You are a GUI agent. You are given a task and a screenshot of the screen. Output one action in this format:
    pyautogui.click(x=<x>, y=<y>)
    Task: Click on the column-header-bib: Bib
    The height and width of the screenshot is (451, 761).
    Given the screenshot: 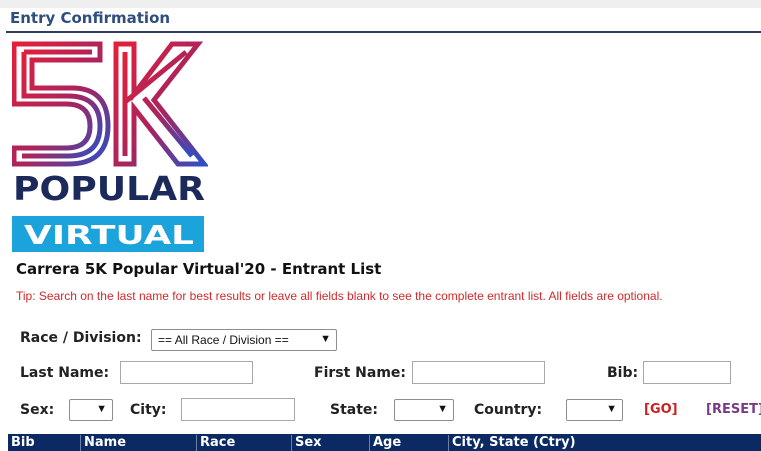 What is the action you would take?
    pyautogui.click(x=44, y=443)
    